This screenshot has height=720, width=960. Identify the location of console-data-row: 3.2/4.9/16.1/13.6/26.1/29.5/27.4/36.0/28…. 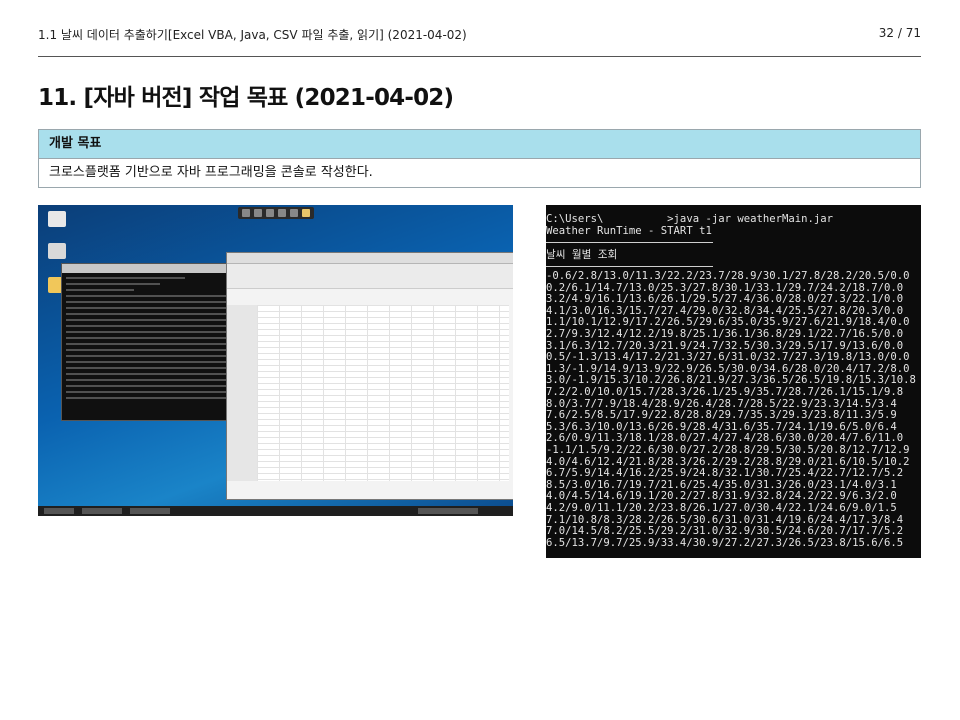
(725, 299).